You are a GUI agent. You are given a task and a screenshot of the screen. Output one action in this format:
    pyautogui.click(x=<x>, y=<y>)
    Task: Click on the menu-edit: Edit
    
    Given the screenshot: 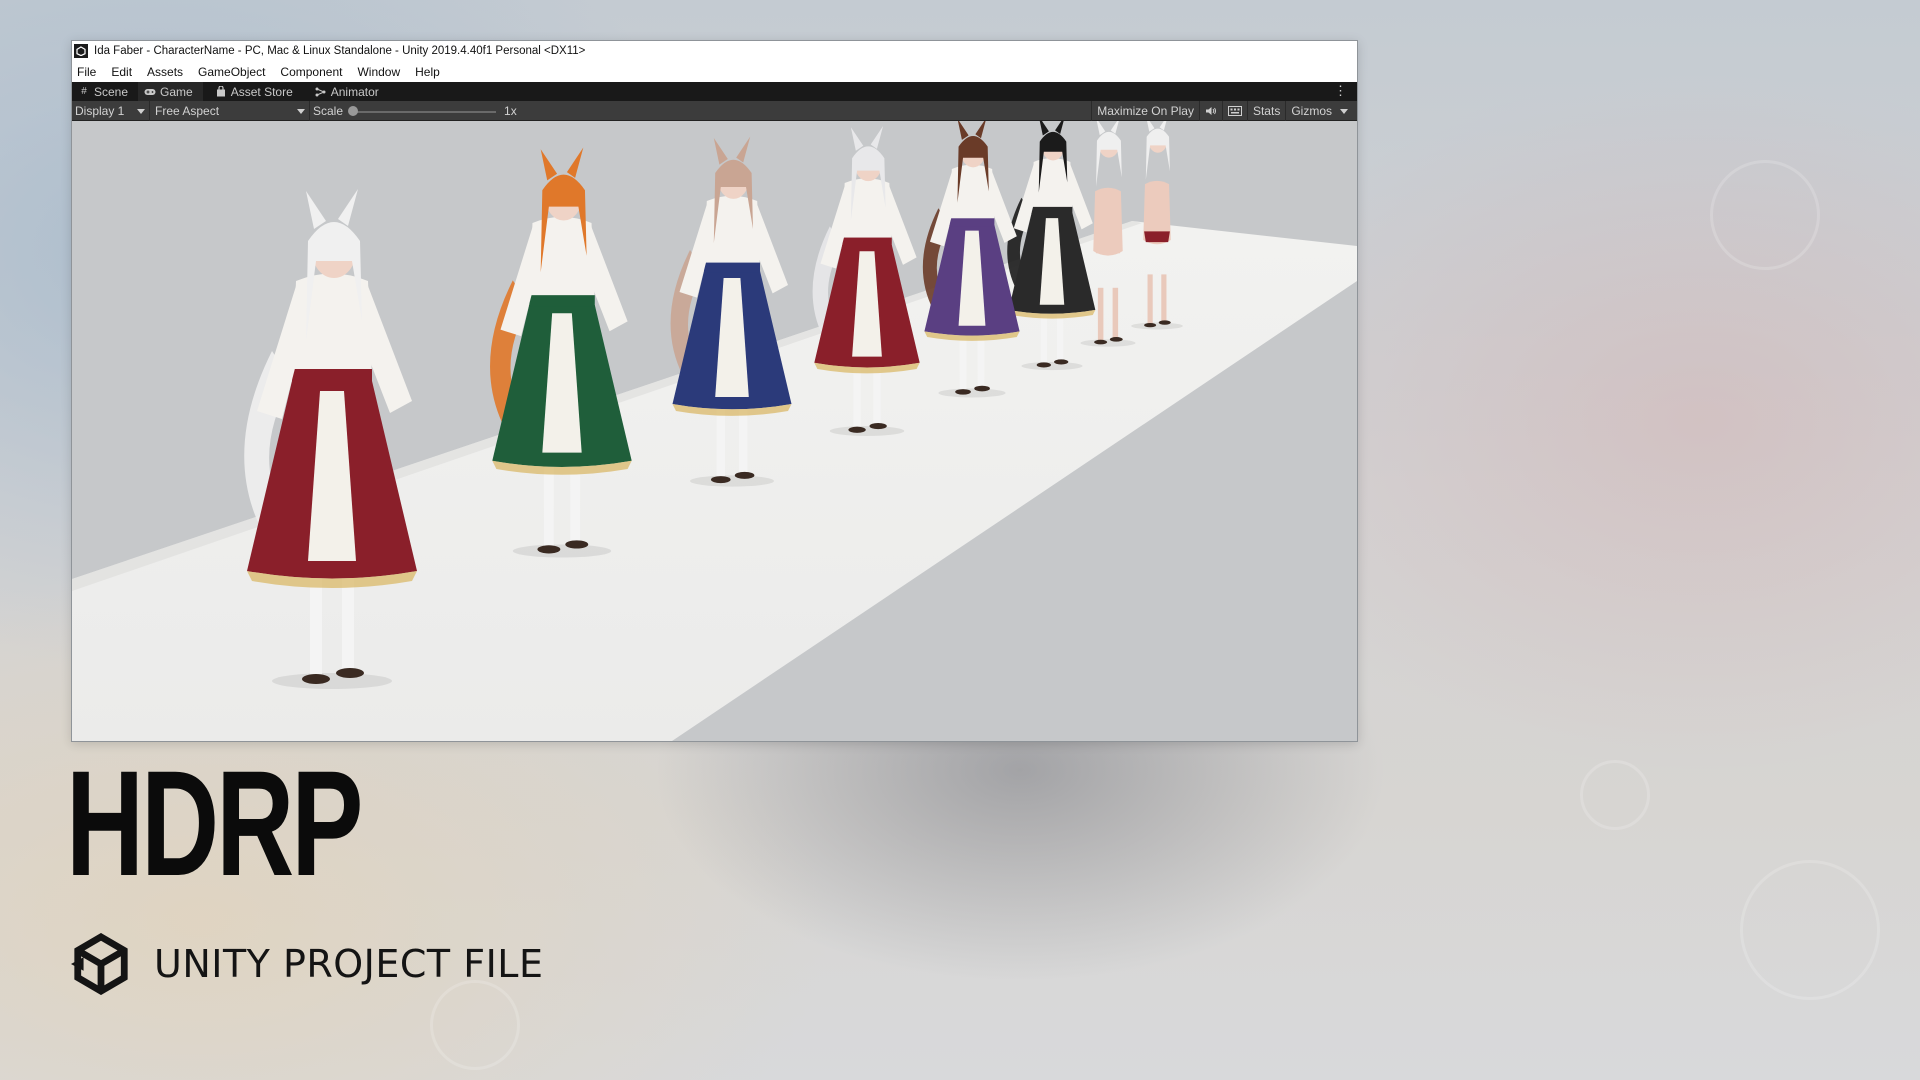 What is the action you would take?
    pyautogui.click(x=121, y=72)
    